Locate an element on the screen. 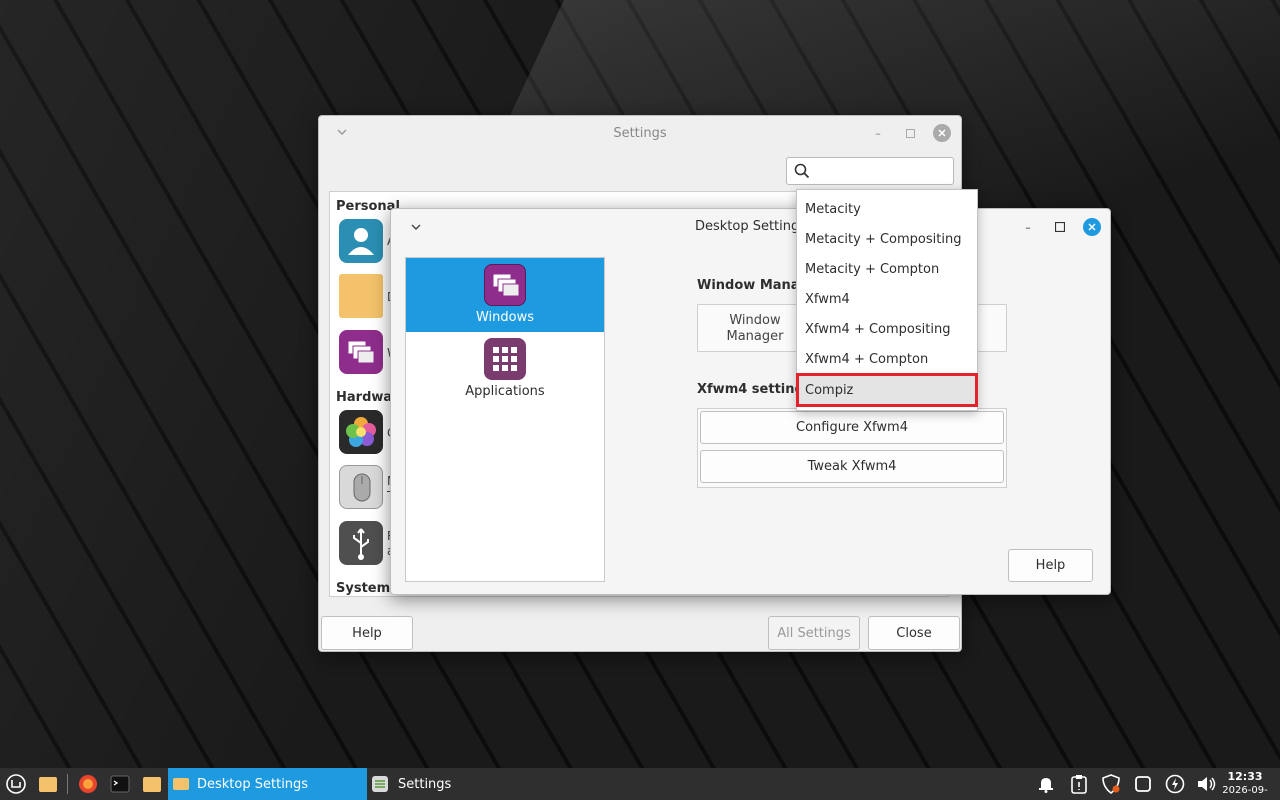 The height and width of the screenshot is (800, 1280). dropdown-option-xfwm4-compton: Xfwm4 + Compton is located at coordinates (887, 359).